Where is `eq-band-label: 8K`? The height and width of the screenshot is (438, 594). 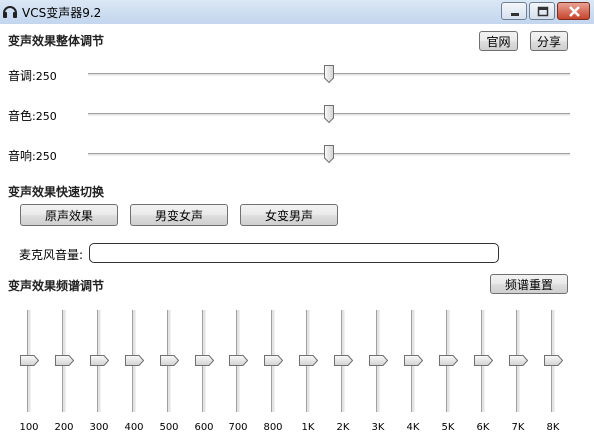
eq-band-label: 8K is located at coordinates (553, 427).